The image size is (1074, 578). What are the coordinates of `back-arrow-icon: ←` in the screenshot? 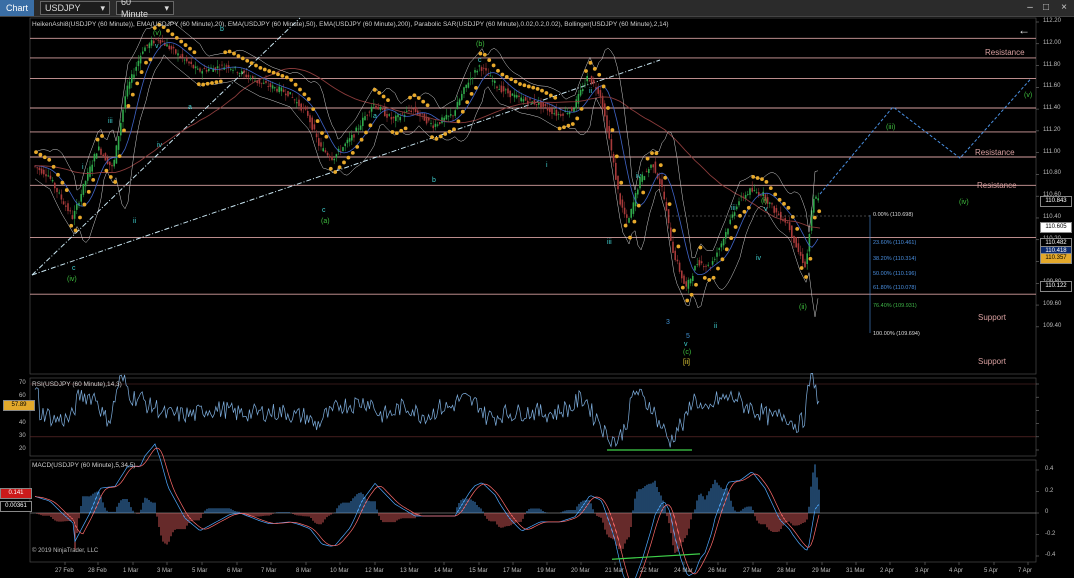 It's located at (1024, 30).